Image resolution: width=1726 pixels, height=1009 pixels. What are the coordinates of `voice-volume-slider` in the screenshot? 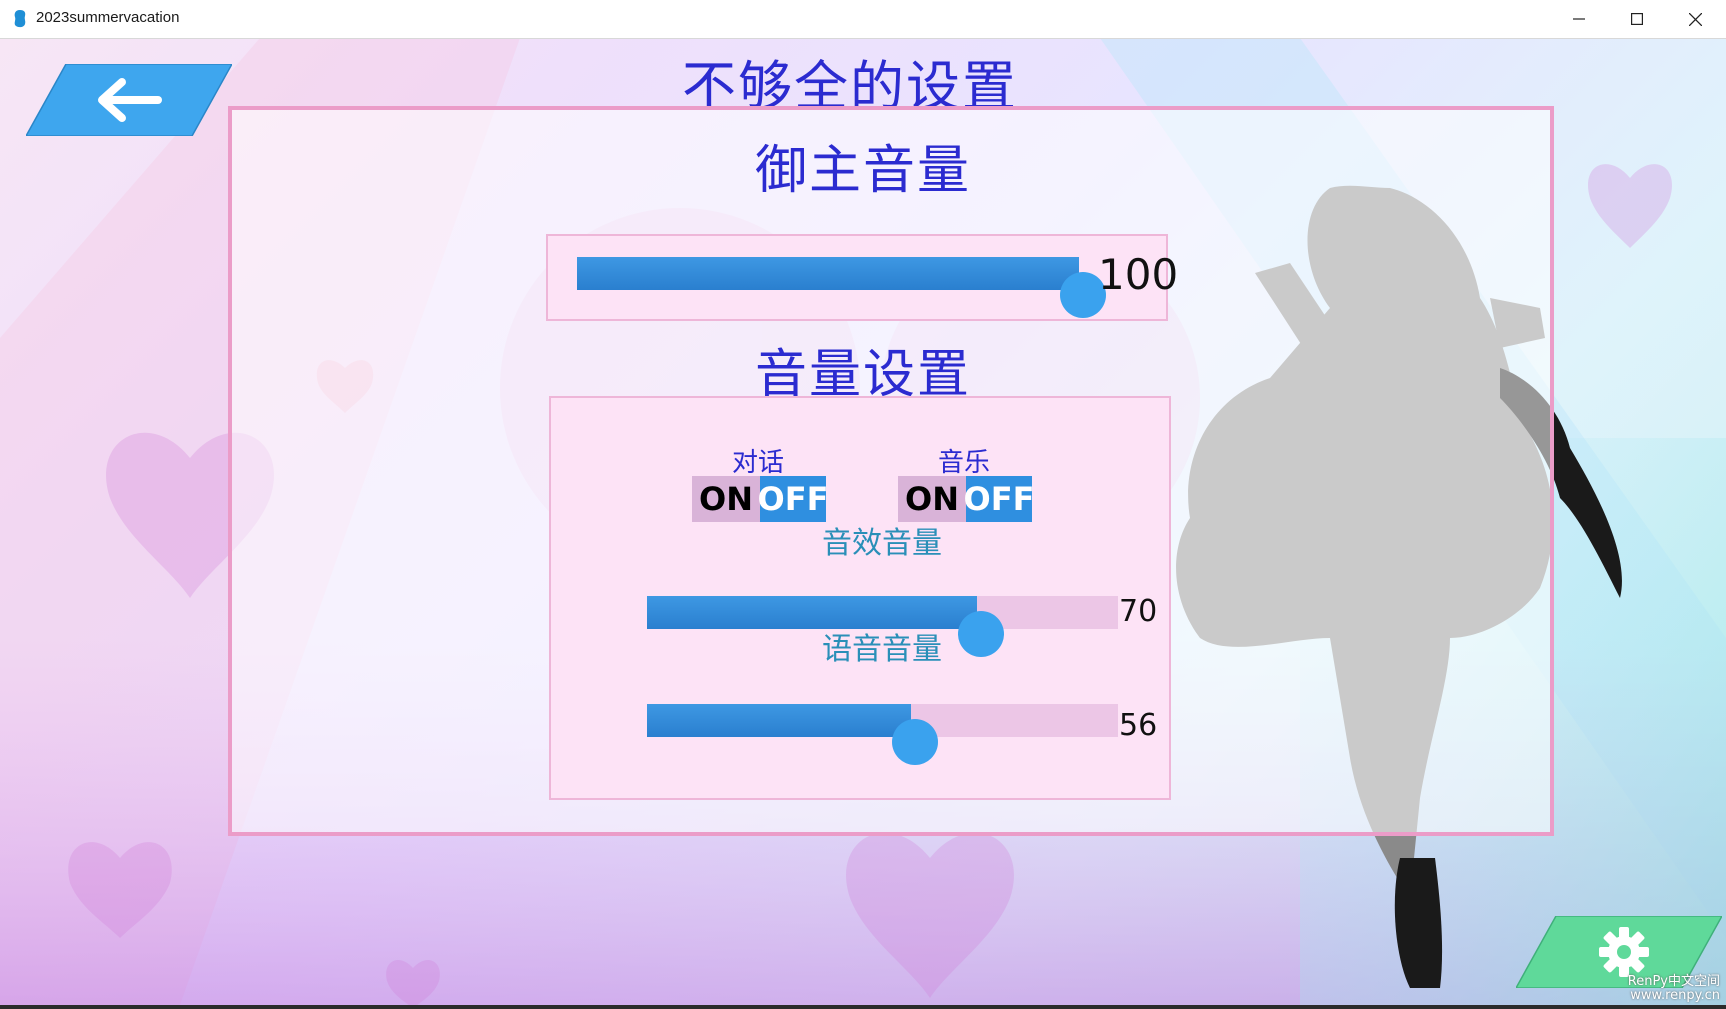 It's located at (882, 720).